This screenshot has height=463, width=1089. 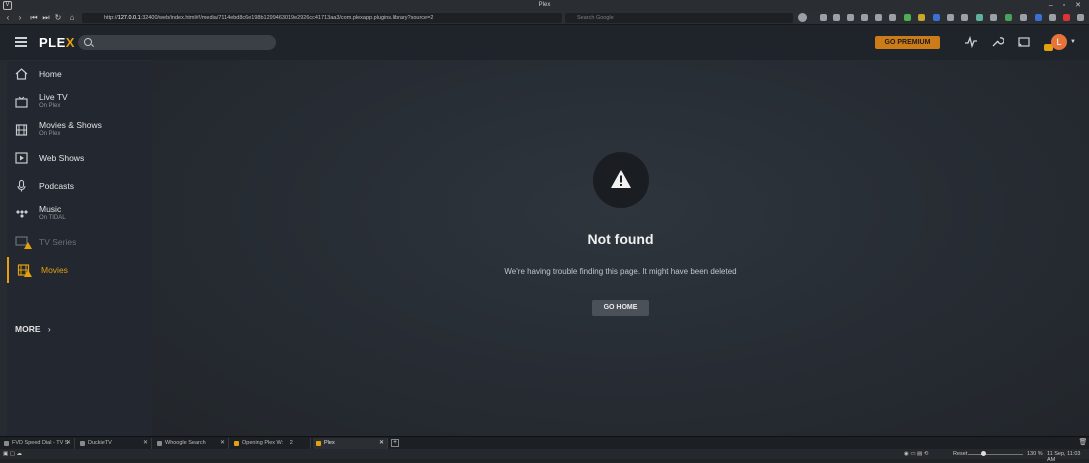 I want to click on plex-logo: PLEX, so click(x=57, y=42).